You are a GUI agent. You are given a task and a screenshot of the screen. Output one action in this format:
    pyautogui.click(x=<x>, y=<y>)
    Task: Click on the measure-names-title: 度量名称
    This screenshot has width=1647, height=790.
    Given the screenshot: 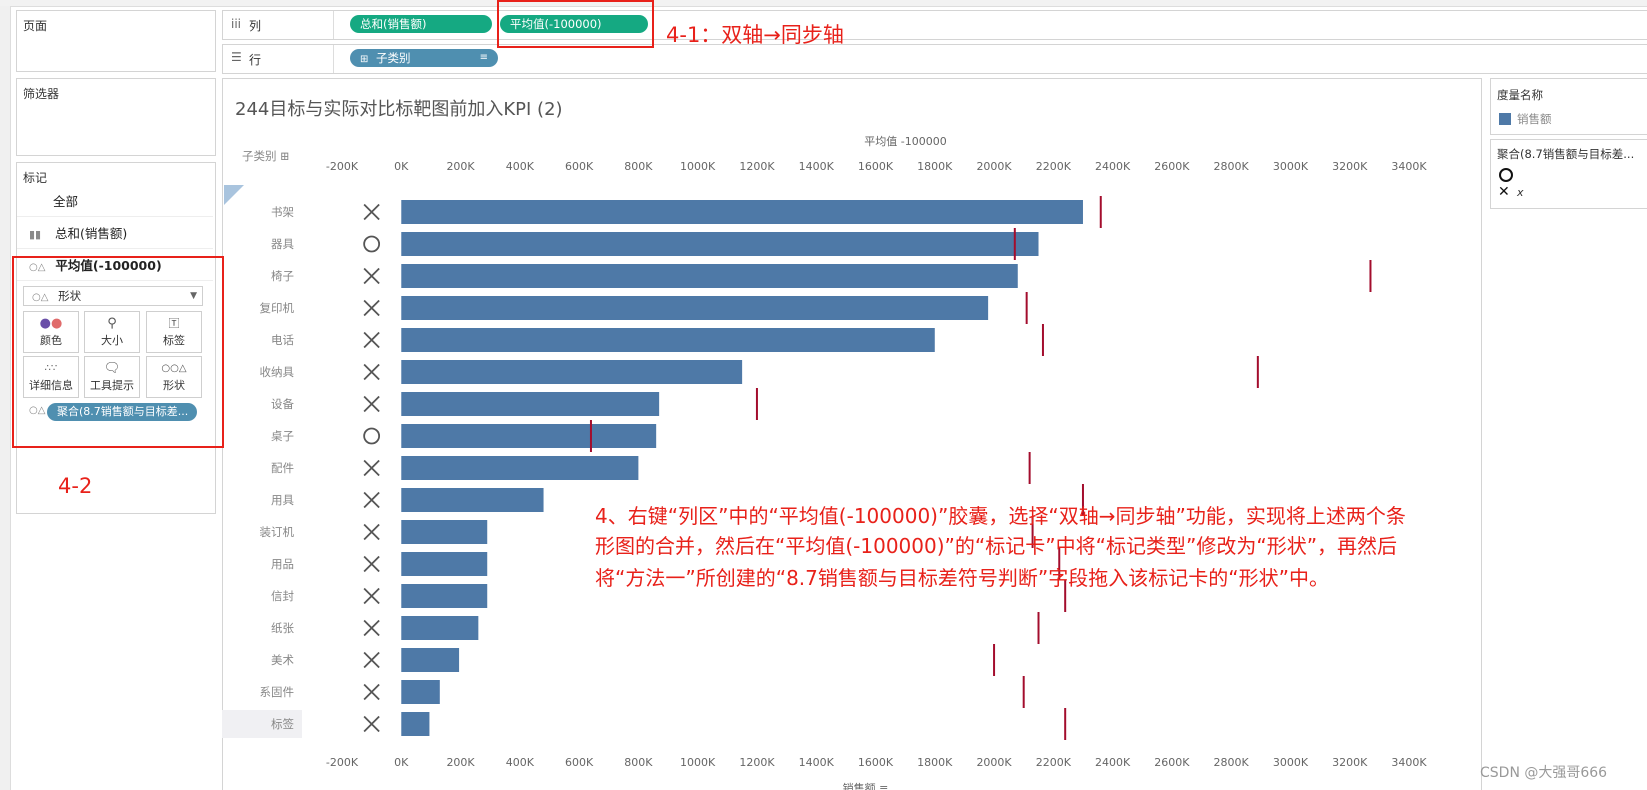 What is the action you would take?
    pyautogui.click(x=1520, y=95)
    